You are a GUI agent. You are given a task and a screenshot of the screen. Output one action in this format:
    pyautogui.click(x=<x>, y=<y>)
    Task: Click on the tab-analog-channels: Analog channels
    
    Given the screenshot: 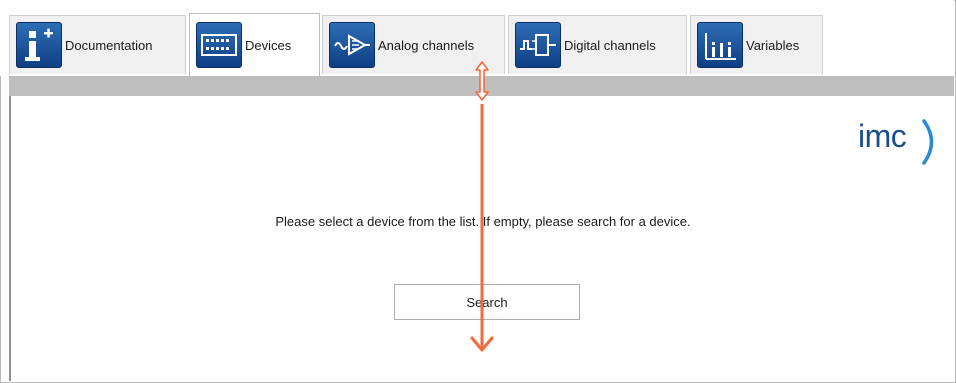 What is the action you would take?
    pyautogui.click(x=413, y=44)
    